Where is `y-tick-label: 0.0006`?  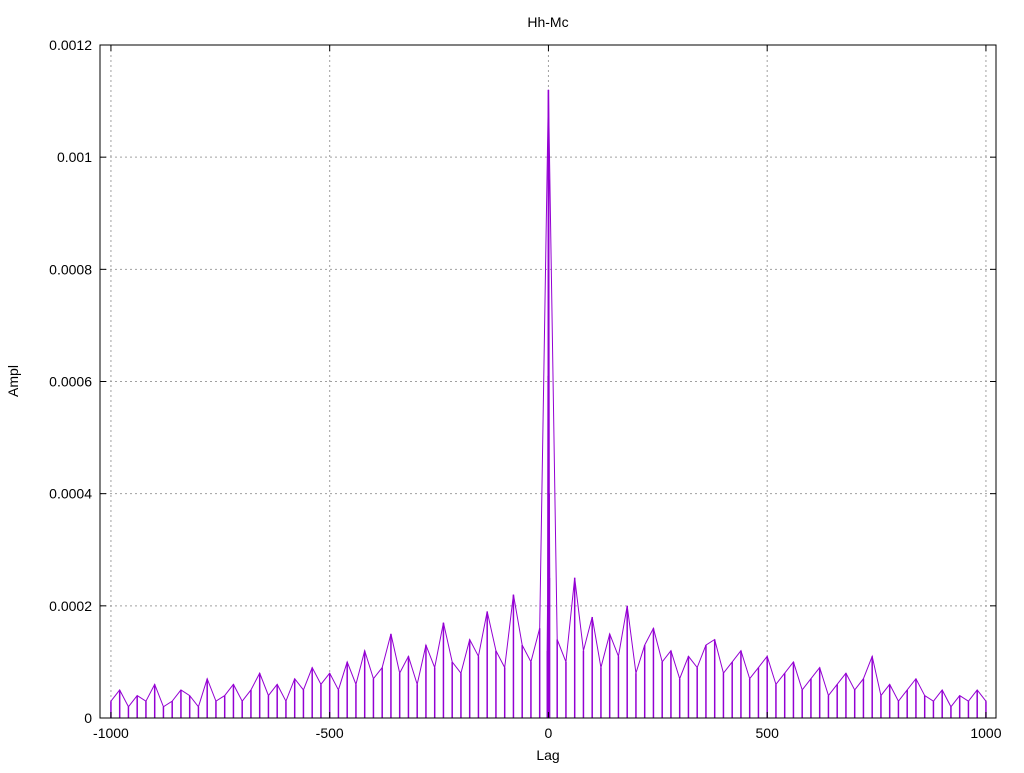
y-tick-label: 0.0006 is located at coordinates (70, 382).